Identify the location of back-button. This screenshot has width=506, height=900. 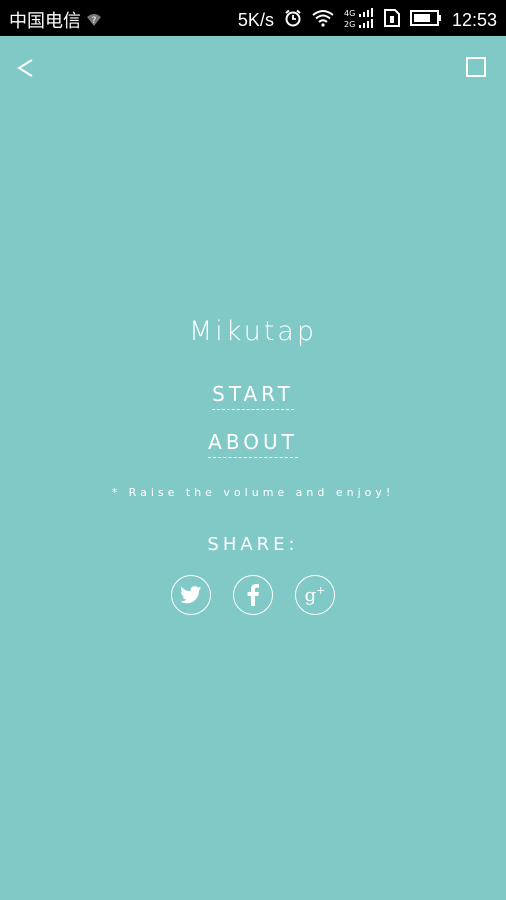
(26, 68).